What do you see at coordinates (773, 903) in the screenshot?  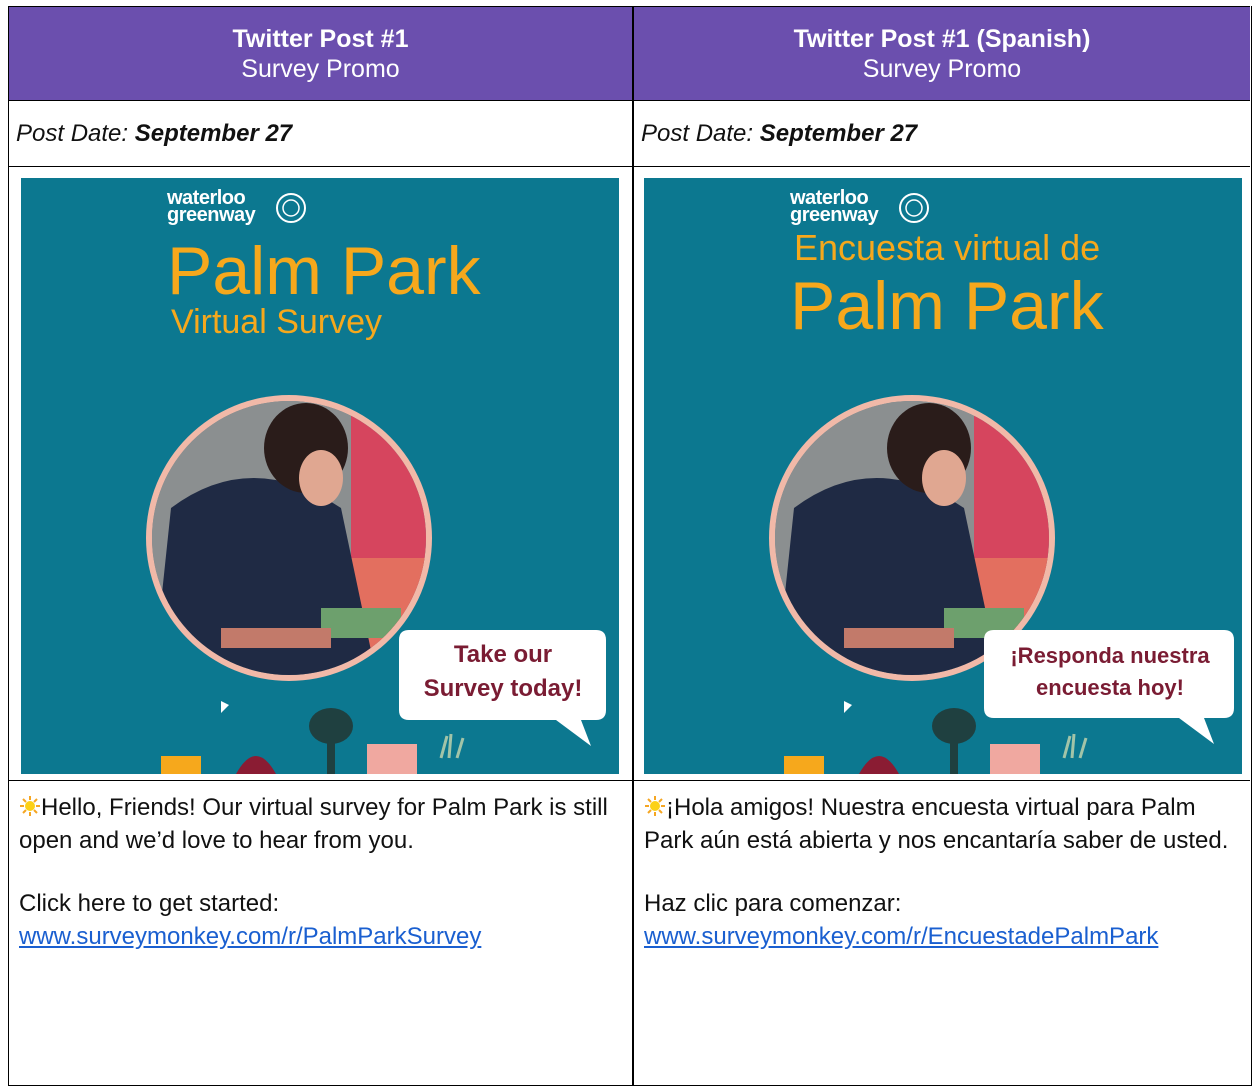 I see `right-cta-text: Haz clic para comenzar:` at bounding box center [773, 903].